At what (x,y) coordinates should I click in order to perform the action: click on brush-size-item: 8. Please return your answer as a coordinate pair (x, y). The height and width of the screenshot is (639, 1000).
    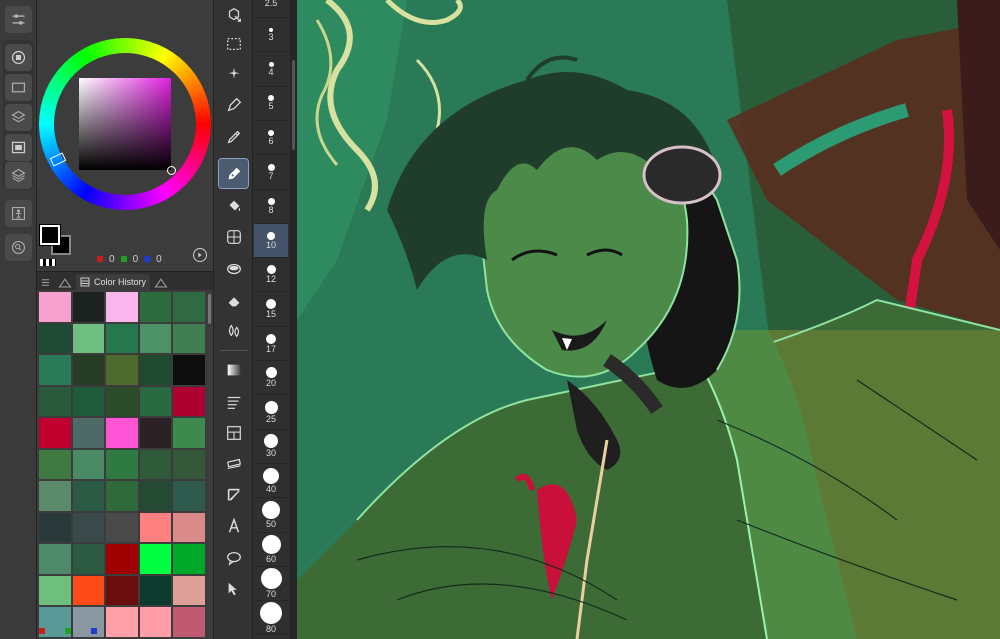
    Looking at the image, I should click on (271, 207).